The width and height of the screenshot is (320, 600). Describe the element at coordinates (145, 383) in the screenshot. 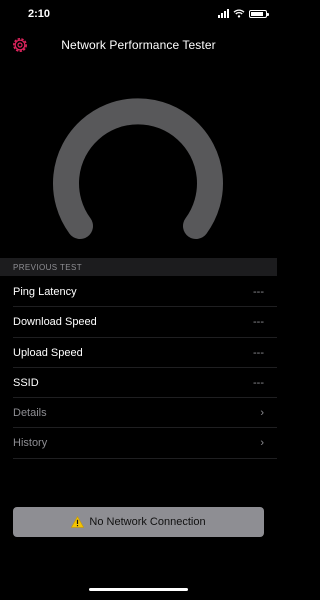

I see `result-row-ssid: SSID ---` at that location.